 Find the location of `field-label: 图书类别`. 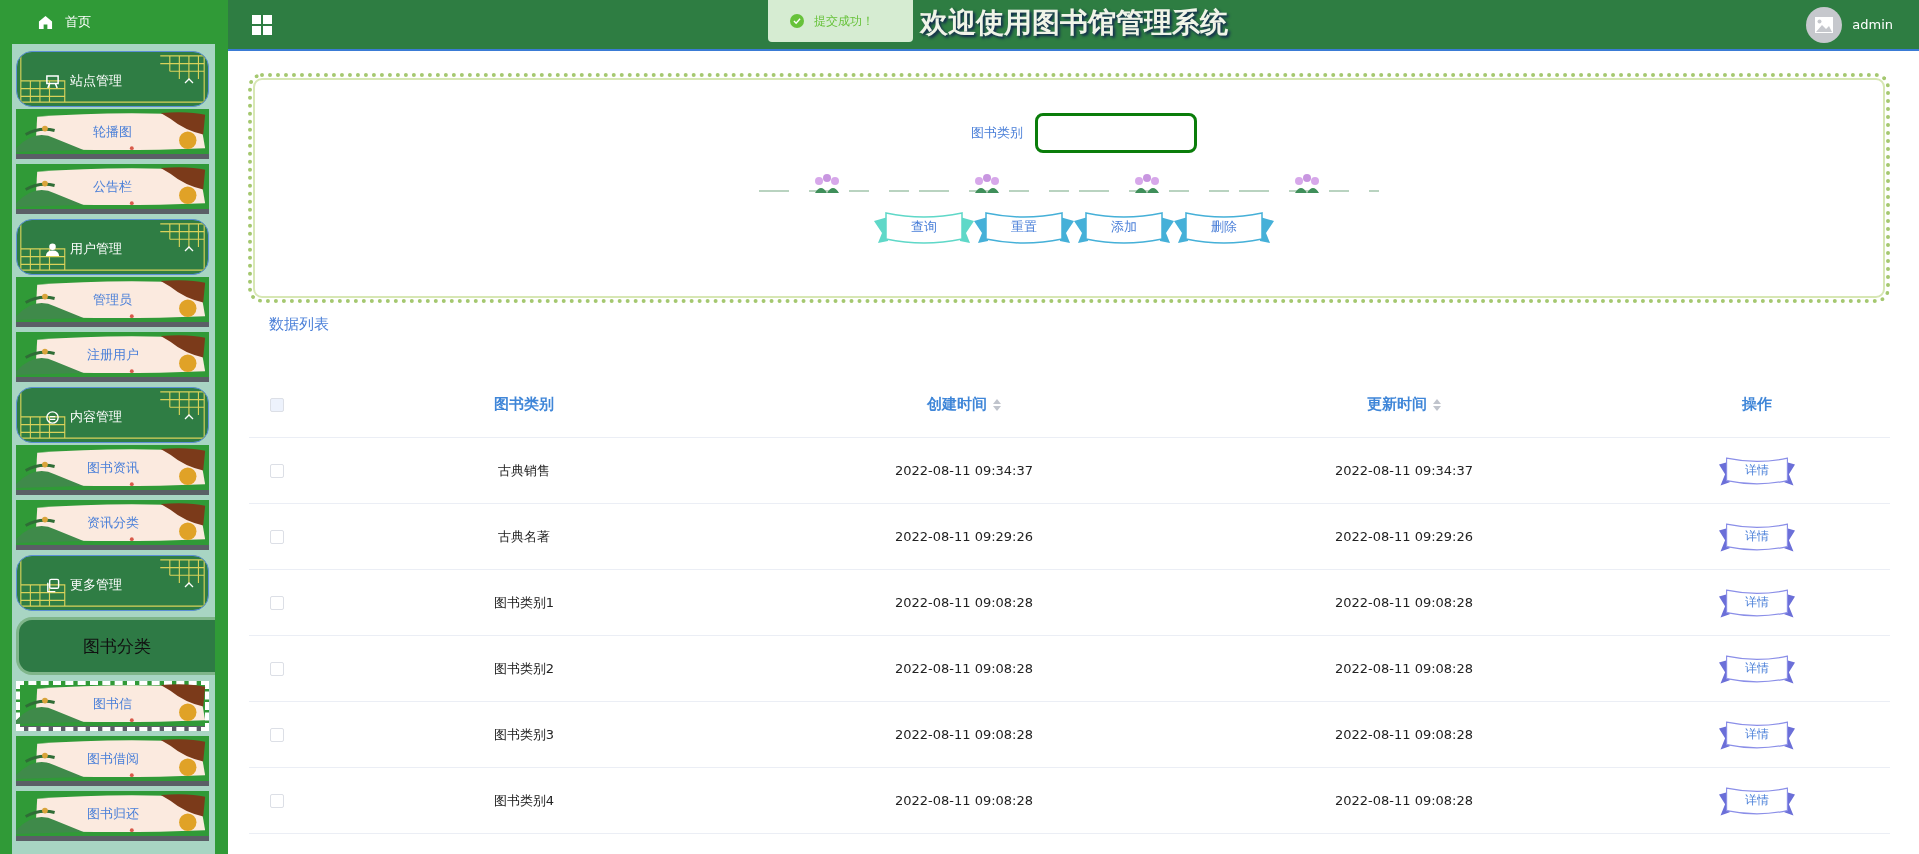

field-label: 图书类别 is located at coordinates (997, 133).